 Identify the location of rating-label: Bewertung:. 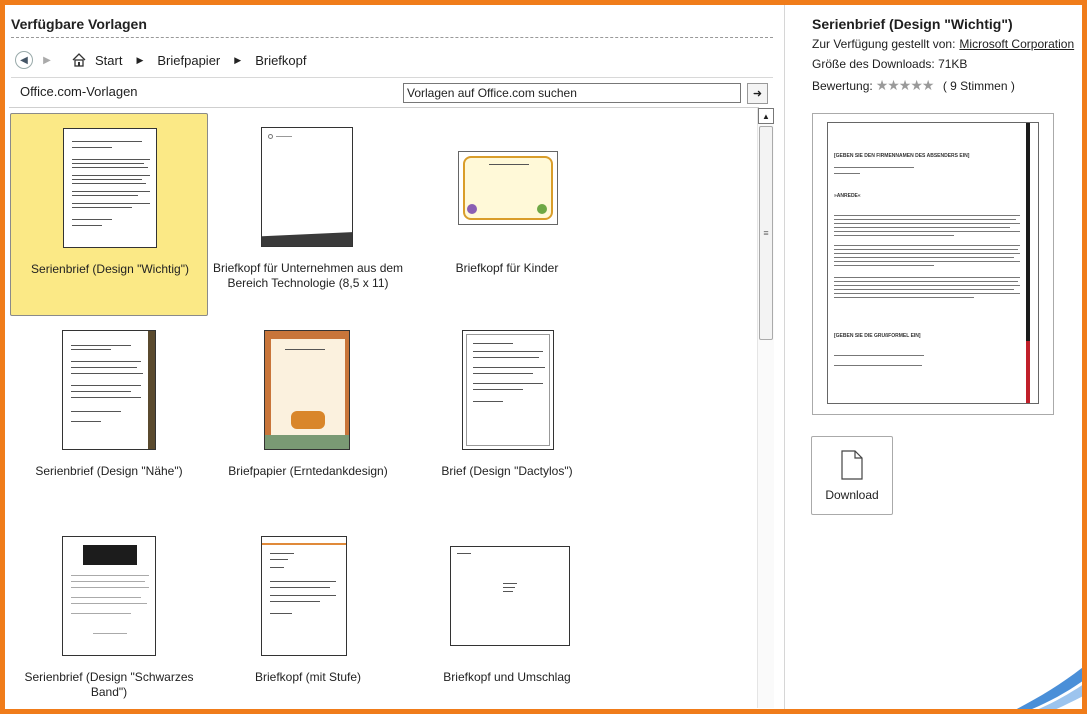
(842, 86).